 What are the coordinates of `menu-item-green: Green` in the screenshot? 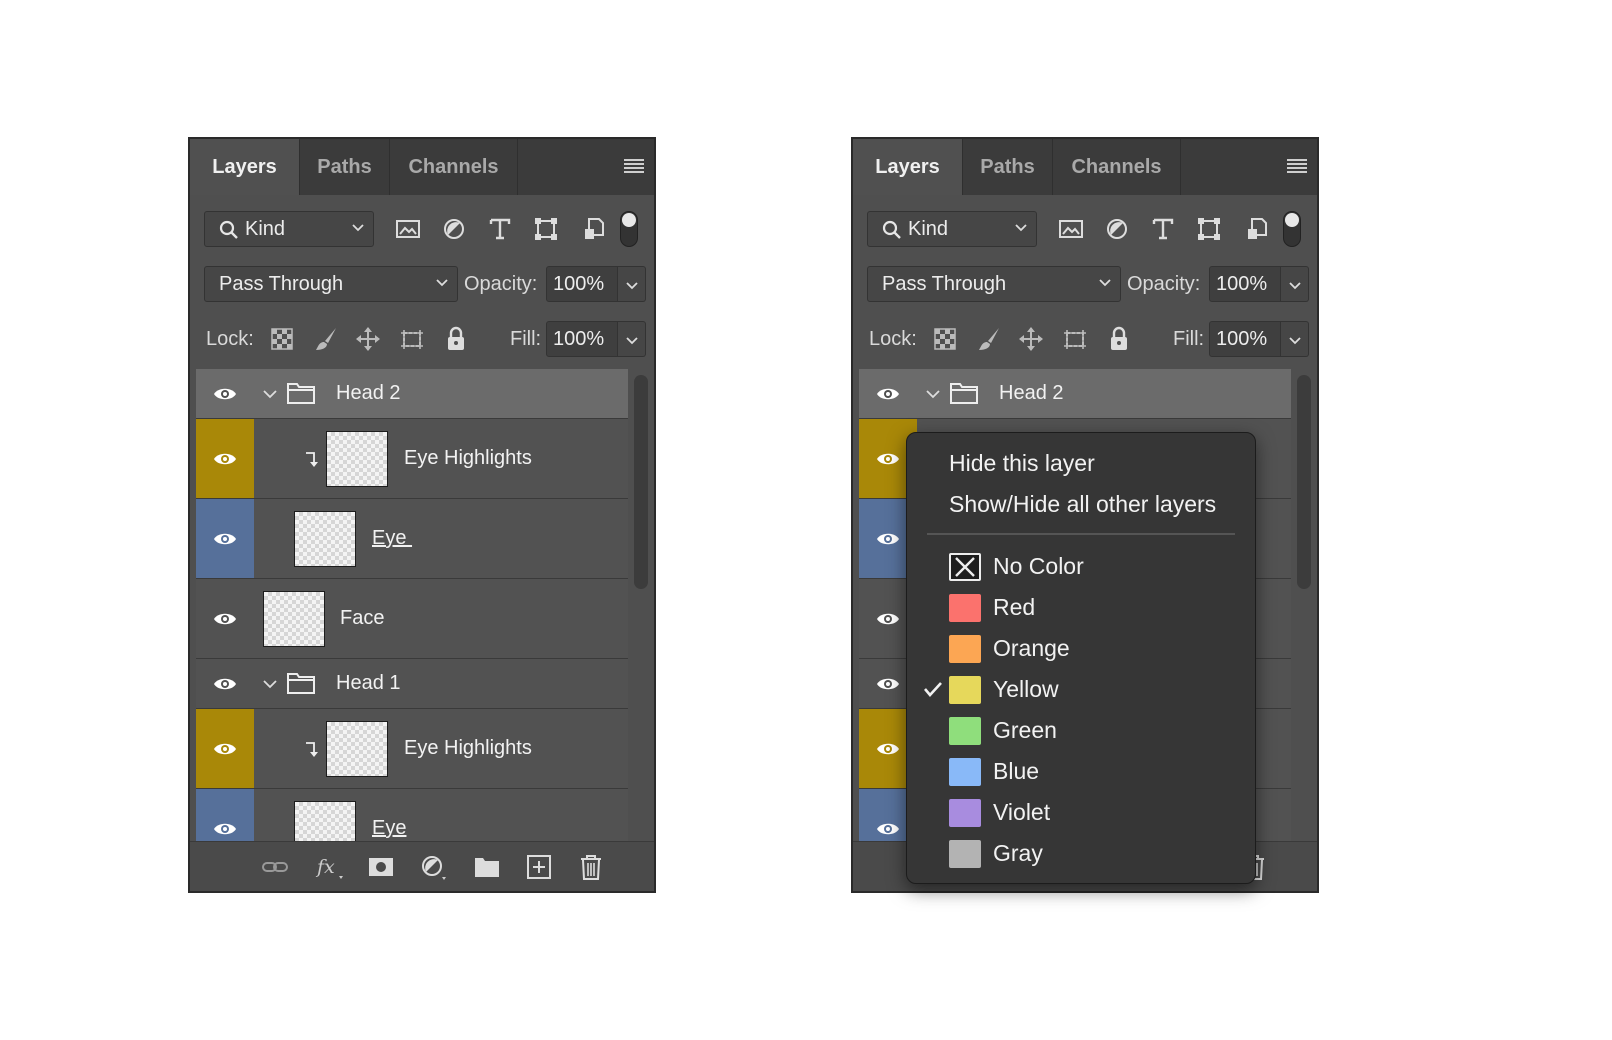 It's located at (1081, 730).